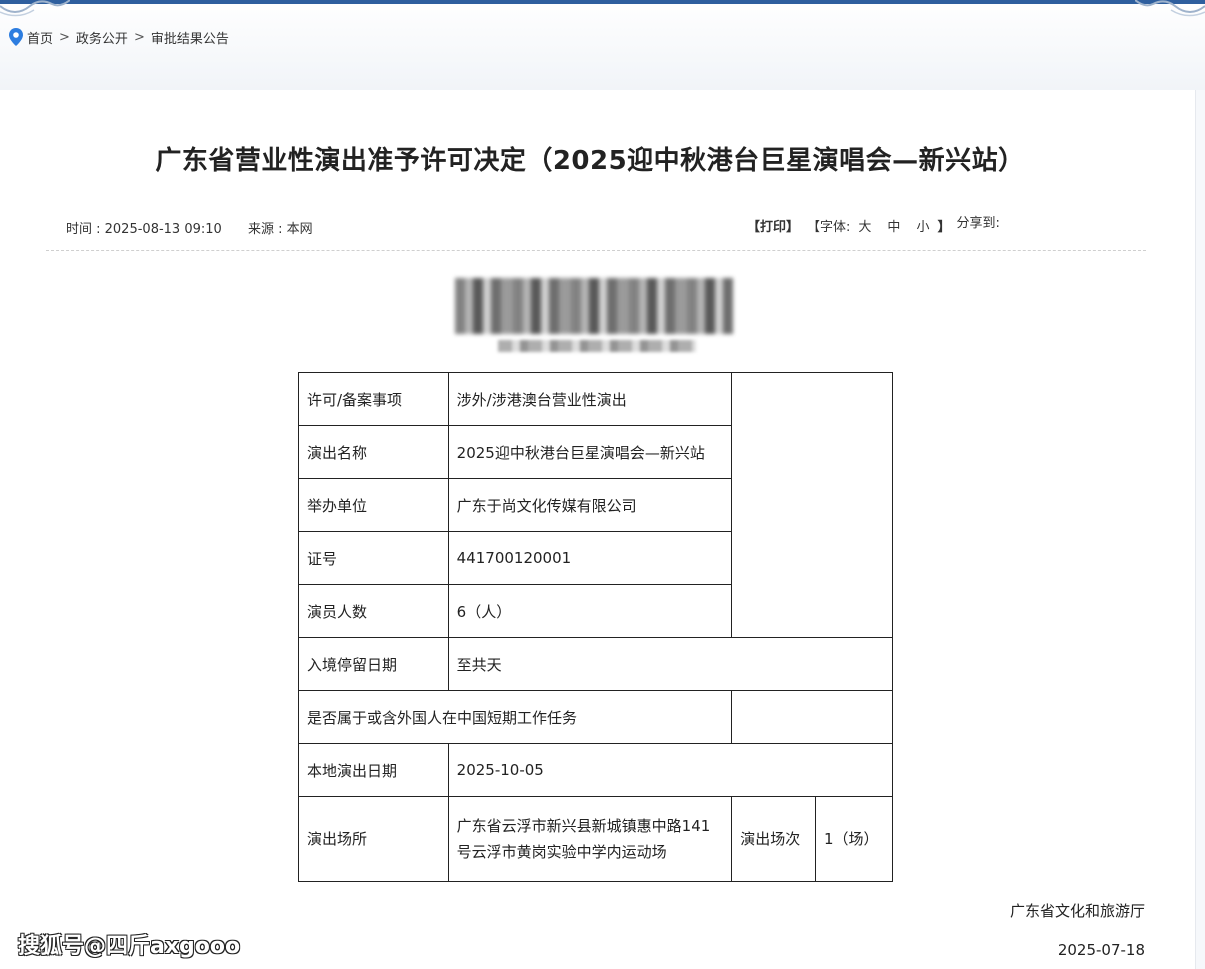 The image size is (1205, 969). Describe the element at coordinates (978, 223) in the screenshot. I see `share-label: 分享到:` at that location.